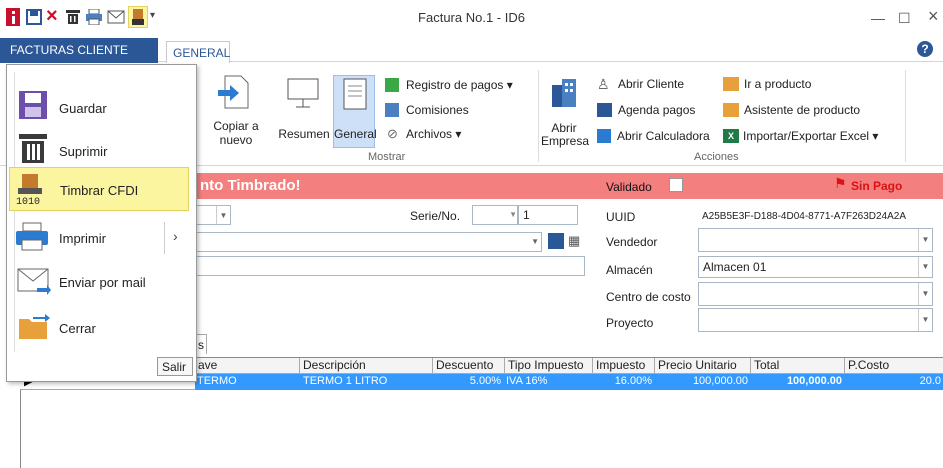 The width and height of the screenshot is (943, 468). I want to click on vendedor-select: ▼, so click(815, 240).